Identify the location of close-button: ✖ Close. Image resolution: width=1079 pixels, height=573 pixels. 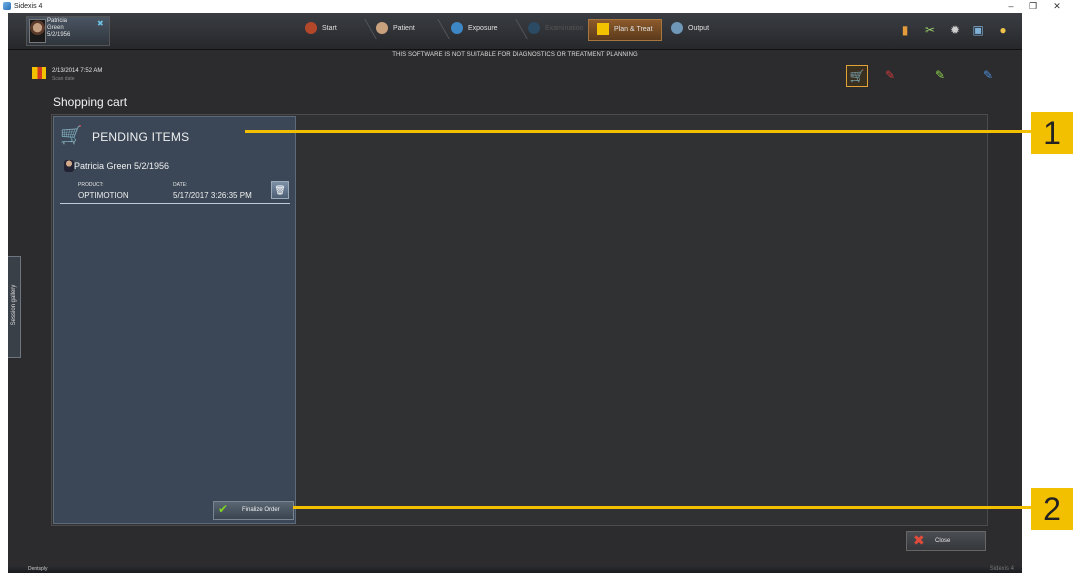
(946, 541).